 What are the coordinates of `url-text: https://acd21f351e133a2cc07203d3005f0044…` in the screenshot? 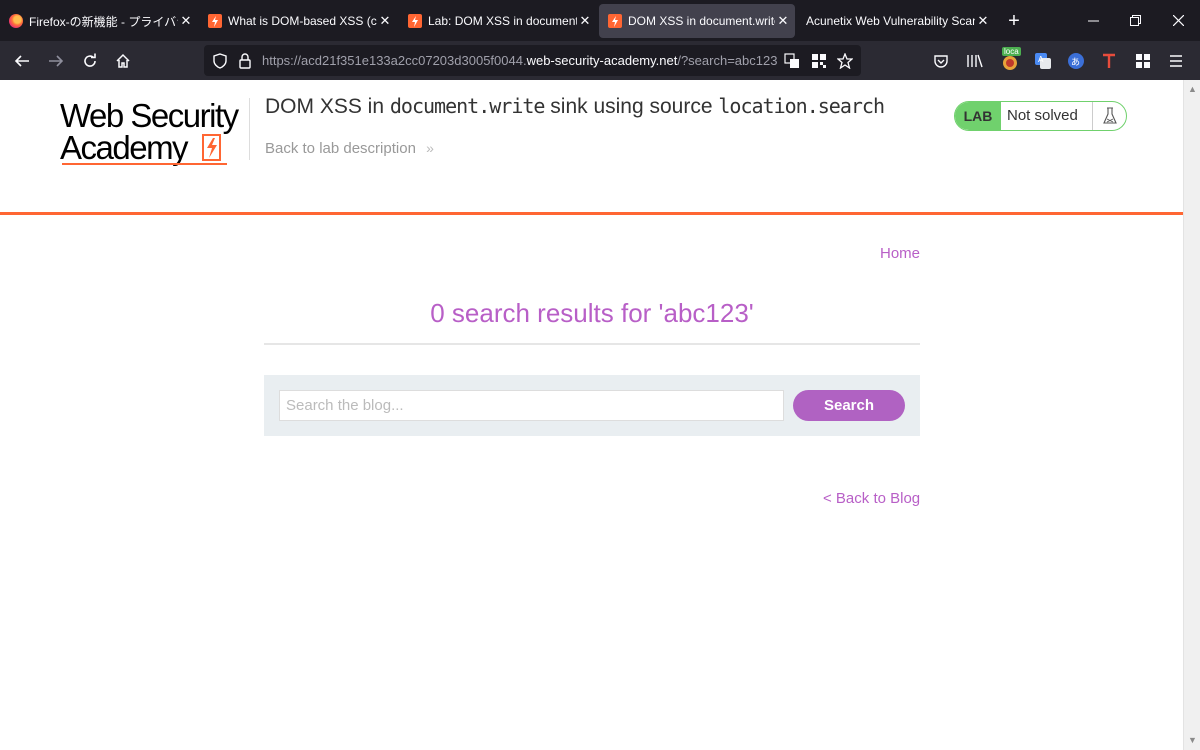 It's located at (519, 60).